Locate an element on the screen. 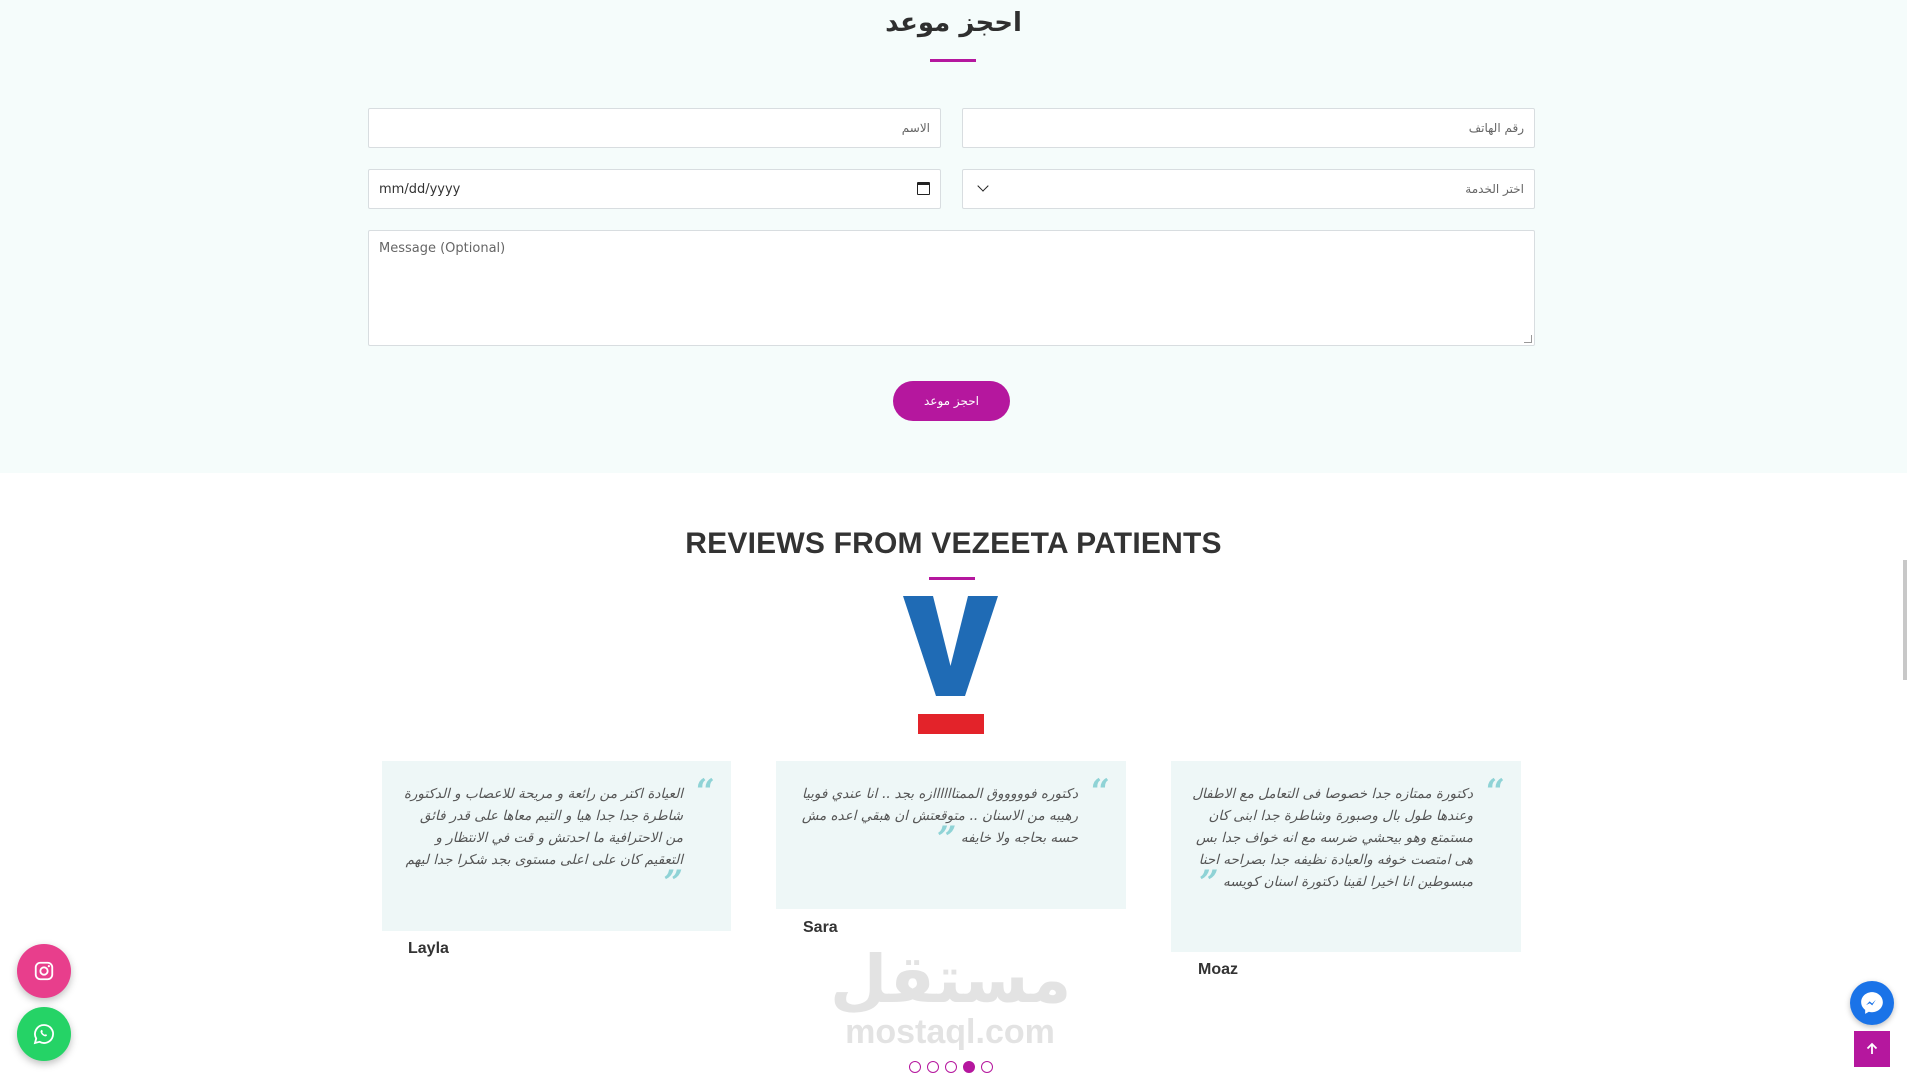  watermark-arabic: مستقل is located at coordinates (951, 979).